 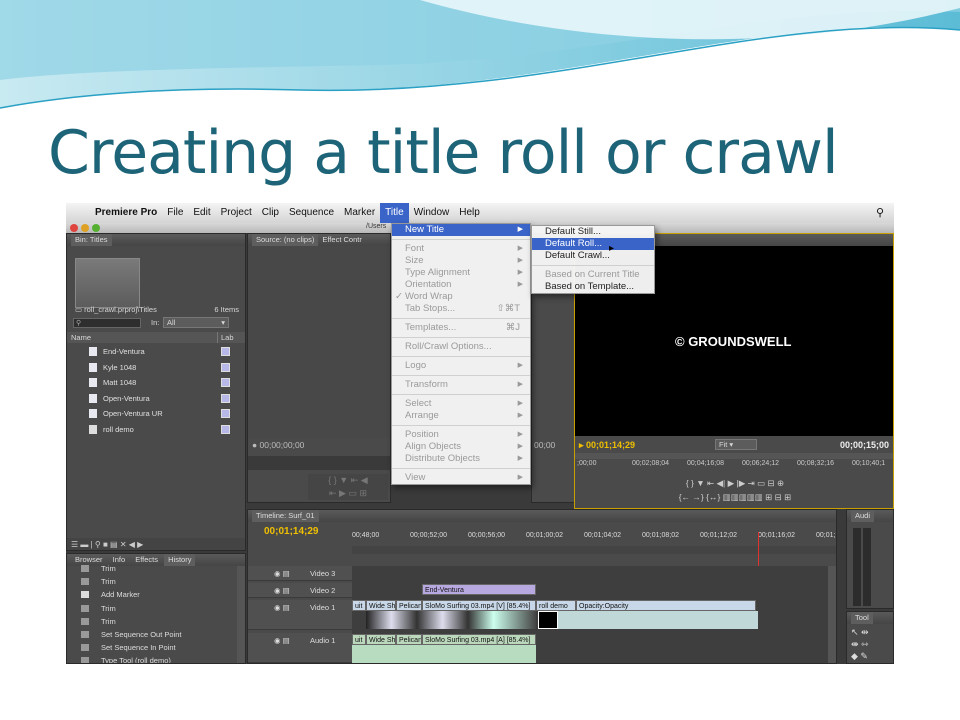 What do you see at coordinates (91, 240) in the screenshot?
I see `tab-bin-titles: Bin: Titles` at bounding box center [91, 240].